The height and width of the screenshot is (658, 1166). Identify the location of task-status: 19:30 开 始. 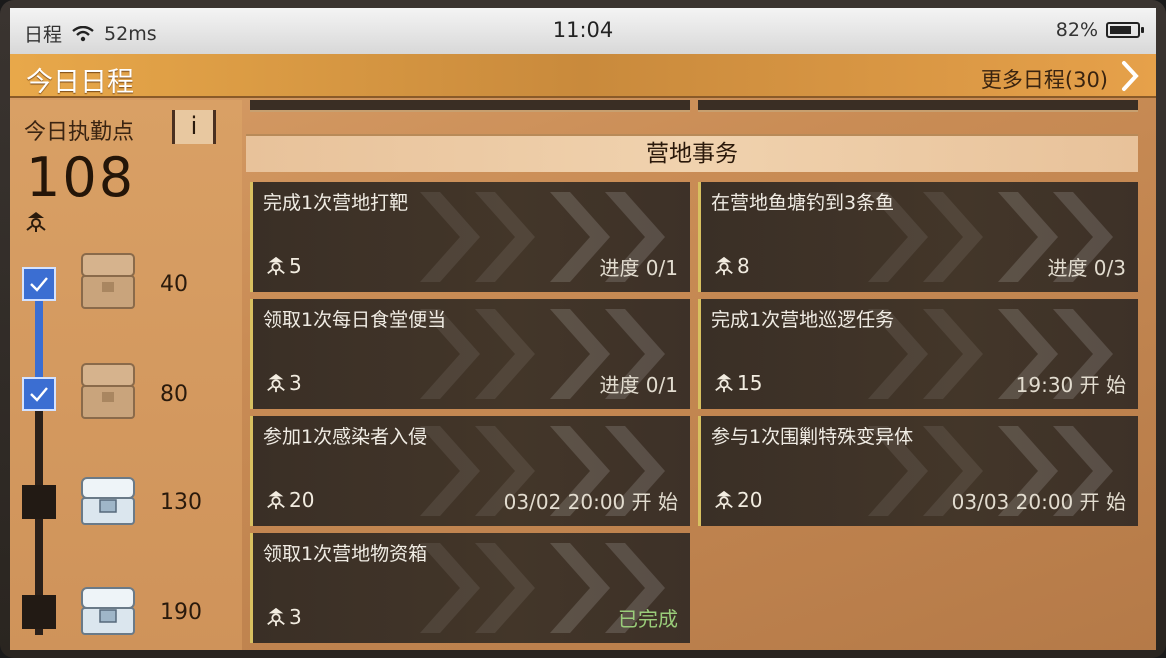
(1070, 385).